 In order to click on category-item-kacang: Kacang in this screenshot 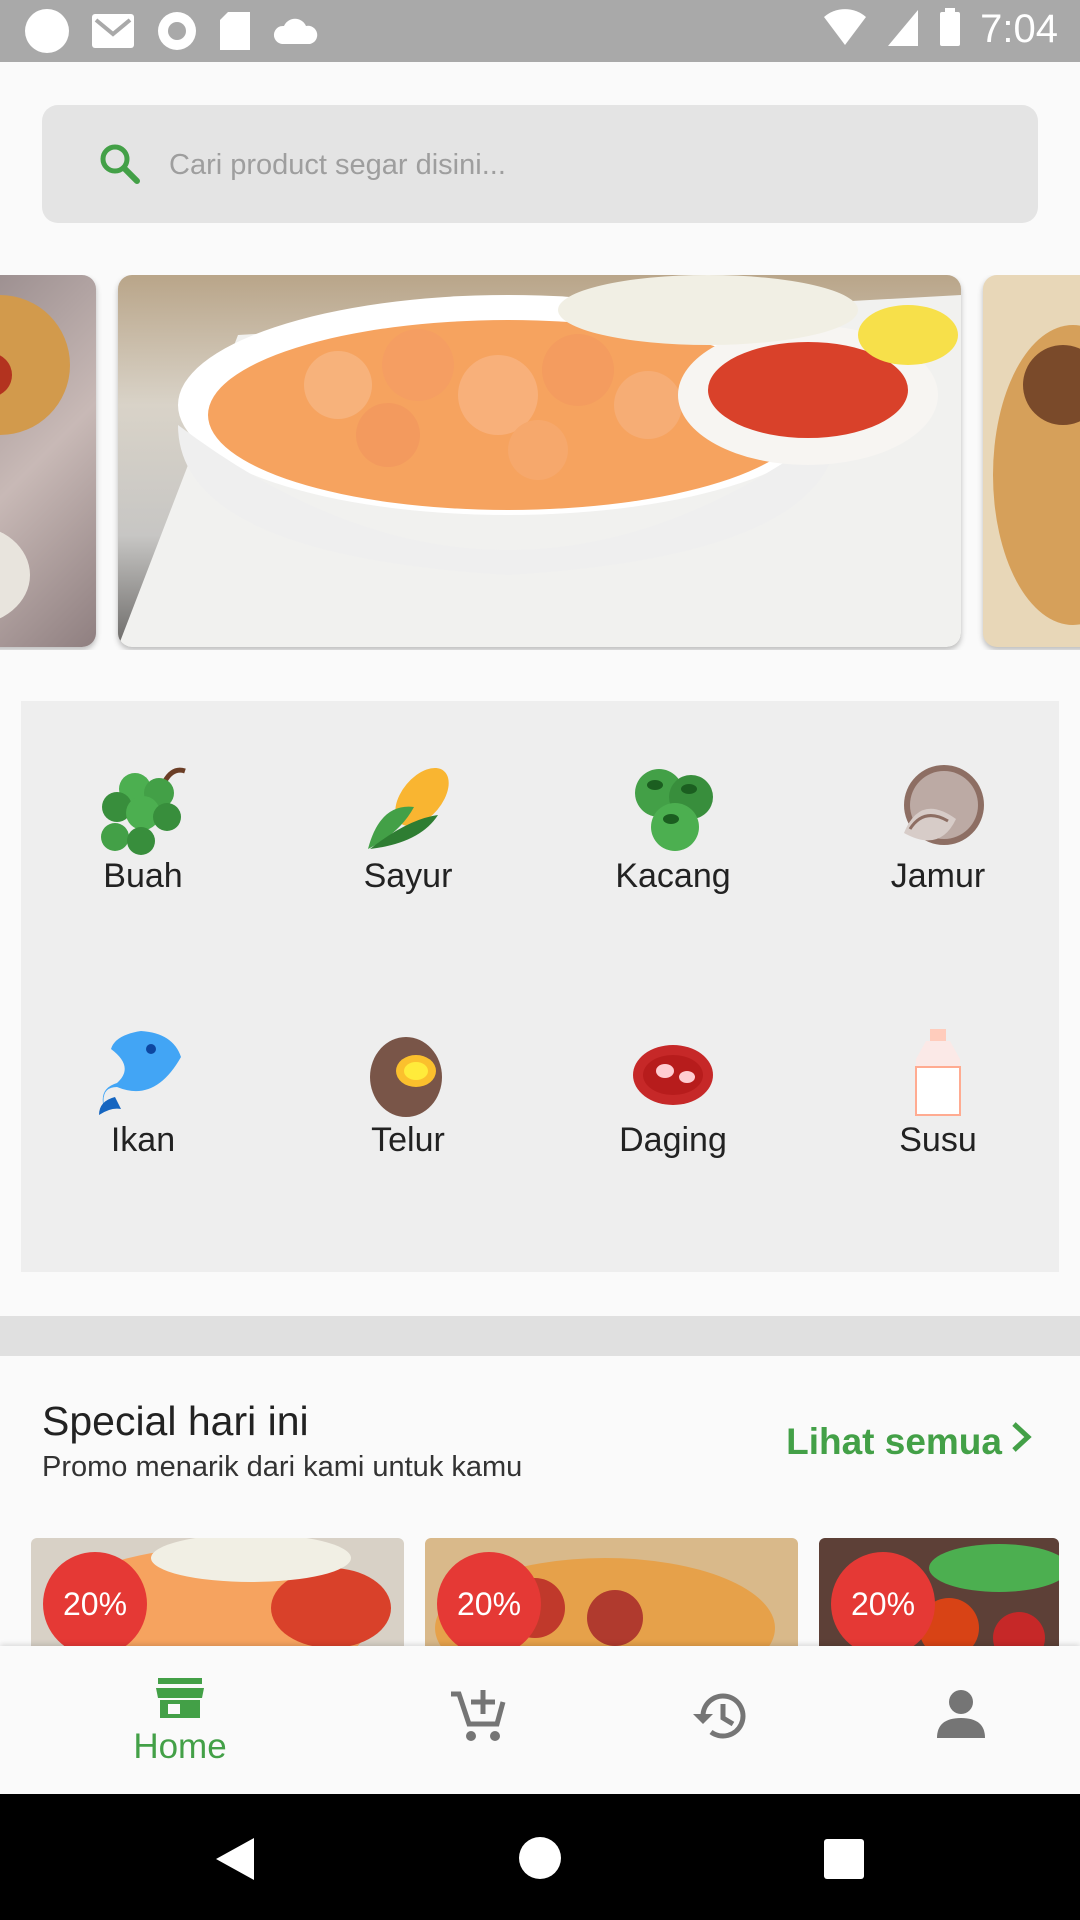, I will do `click(673, 829)`.